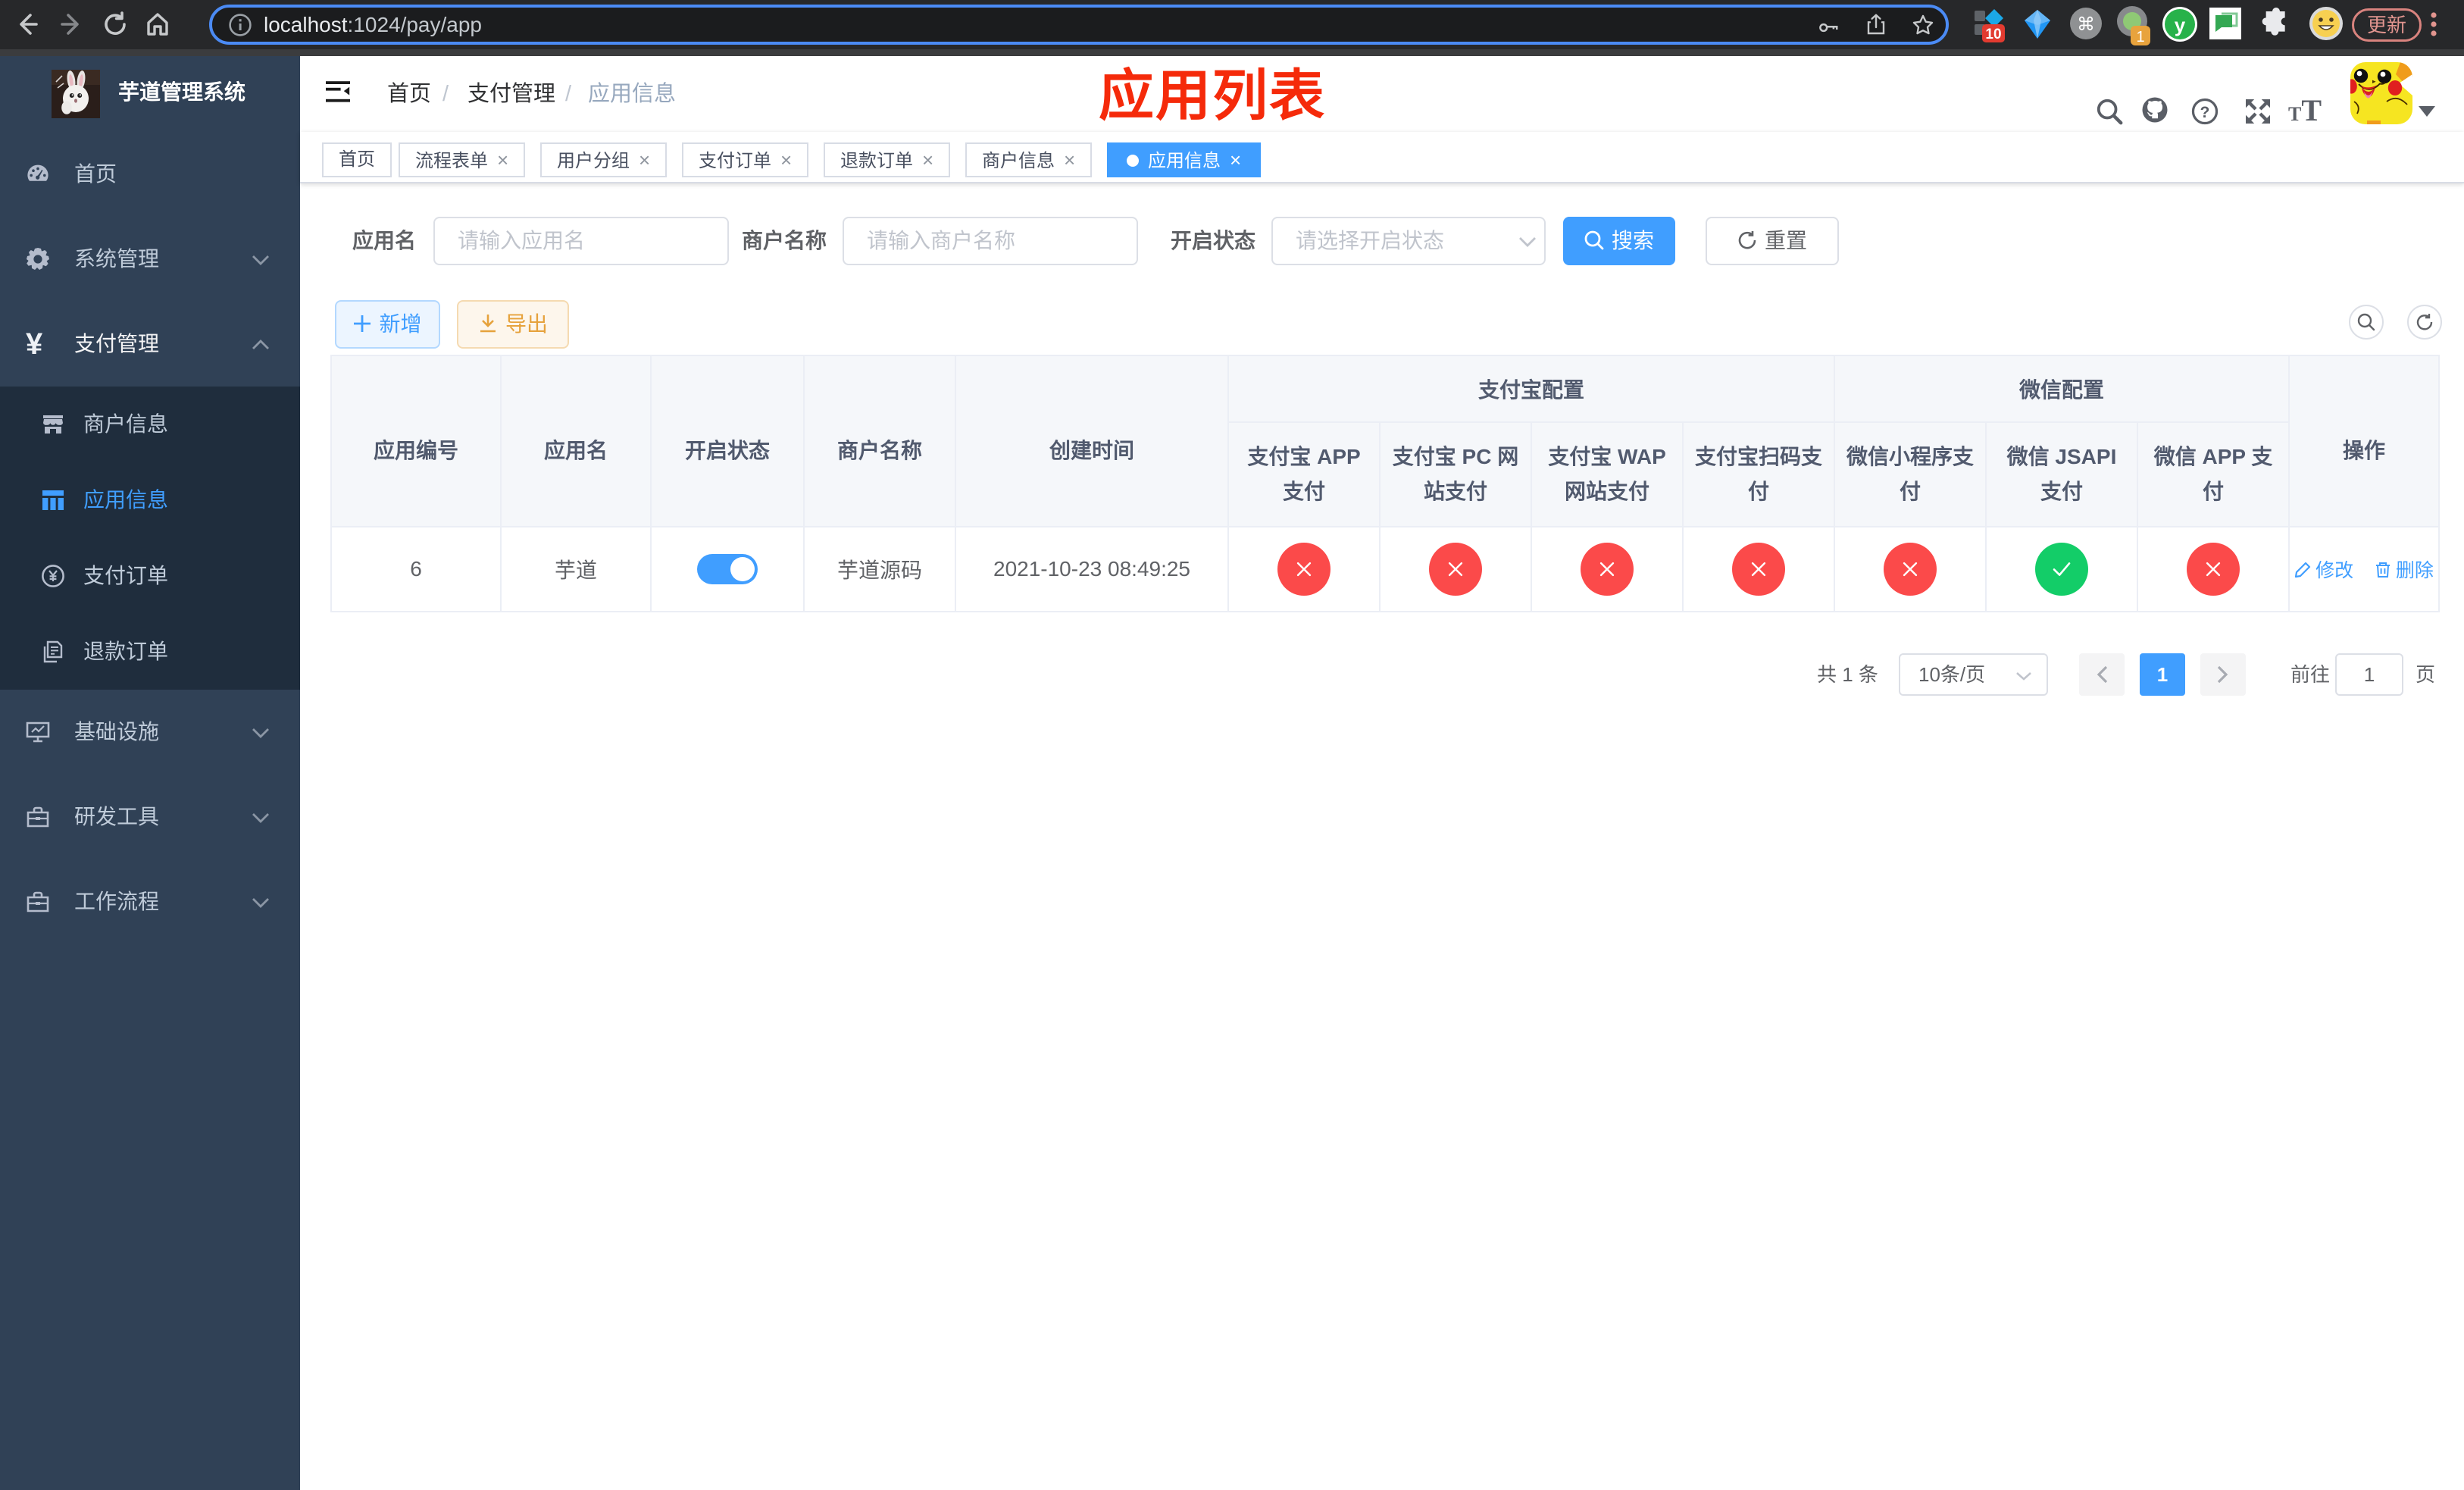 The width and height of the screenshot is (2464, 1490). I want to click on svg-text: 10, so click(1993, 35).